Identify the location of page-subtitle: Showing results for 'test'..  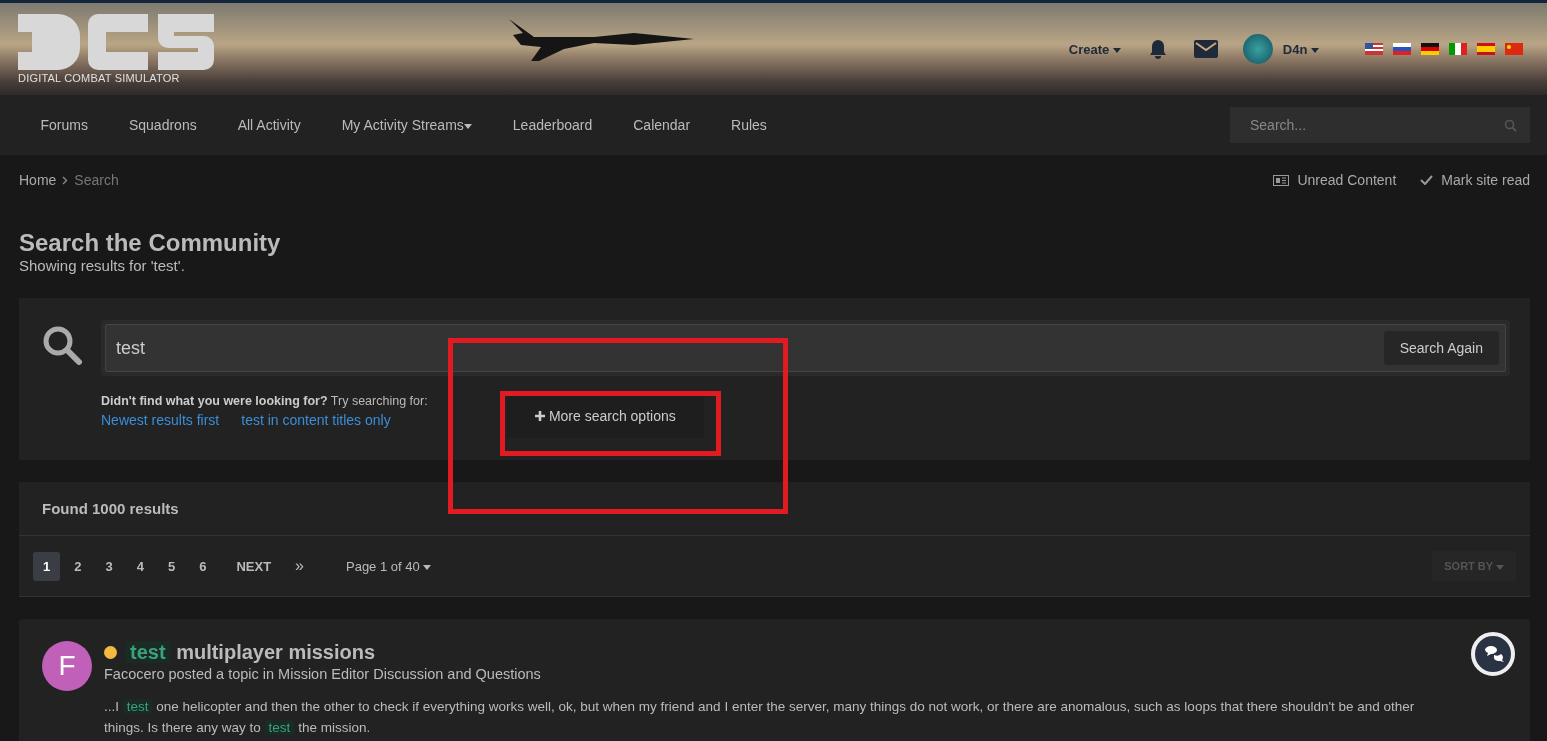
(102, 265).